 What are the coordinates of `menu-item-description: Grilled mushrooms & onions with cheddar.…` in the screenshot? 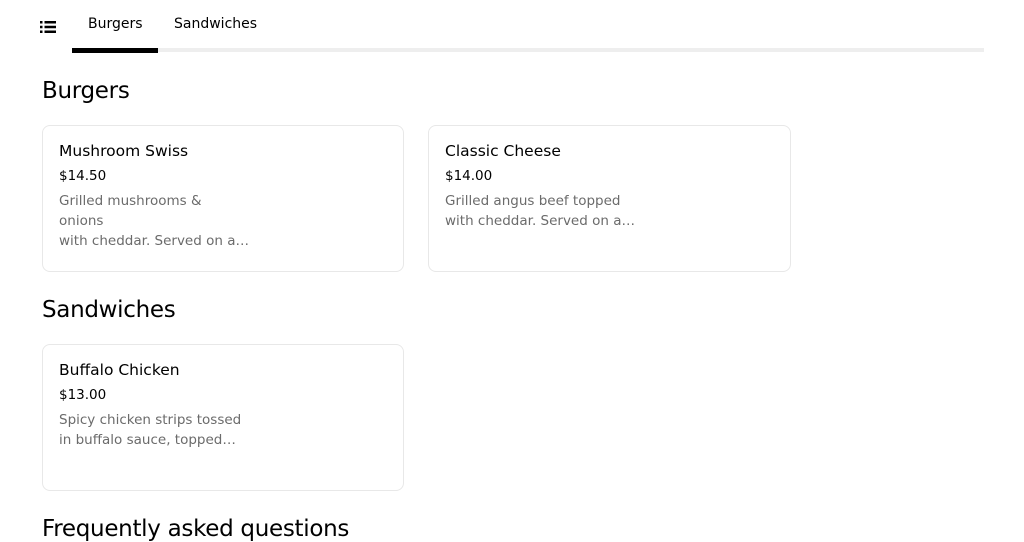 It's located at (154, 221).